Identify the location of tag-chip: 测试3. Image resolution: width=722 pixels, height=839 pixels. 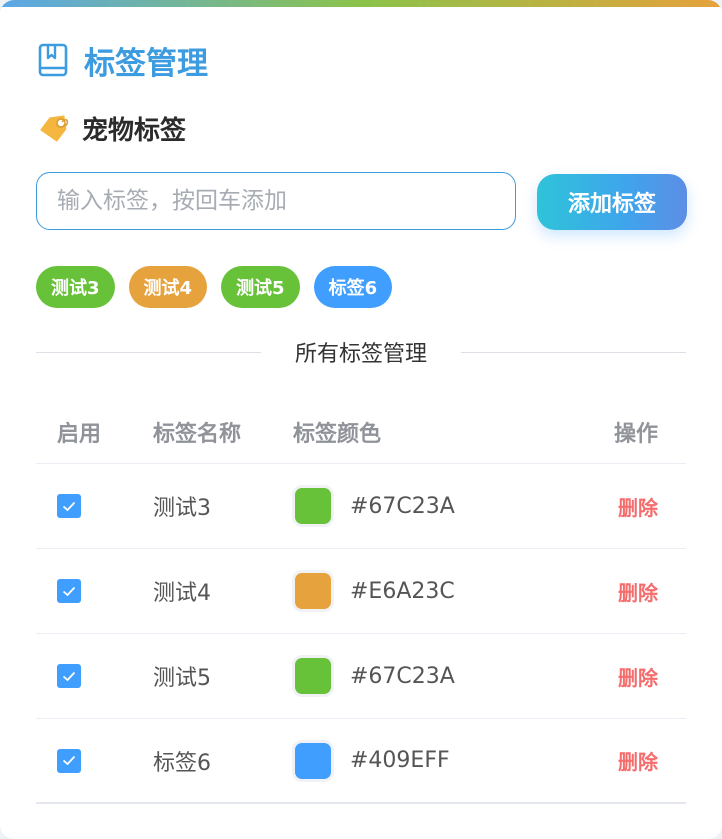
(75, 287).